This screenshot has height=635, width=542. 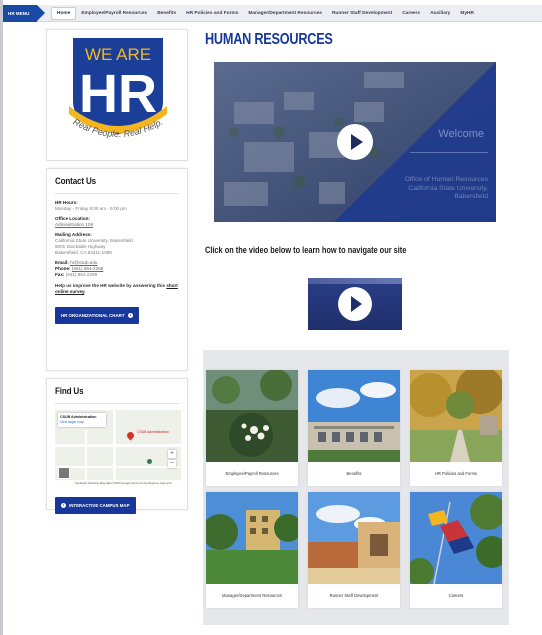 I want to click on hr-menu-label: HR MENU, so click(x=19, y=13).